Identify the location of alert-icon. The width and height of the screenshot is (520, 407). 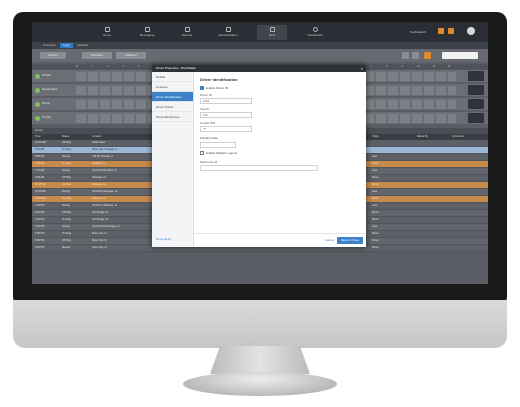
(441, 31).